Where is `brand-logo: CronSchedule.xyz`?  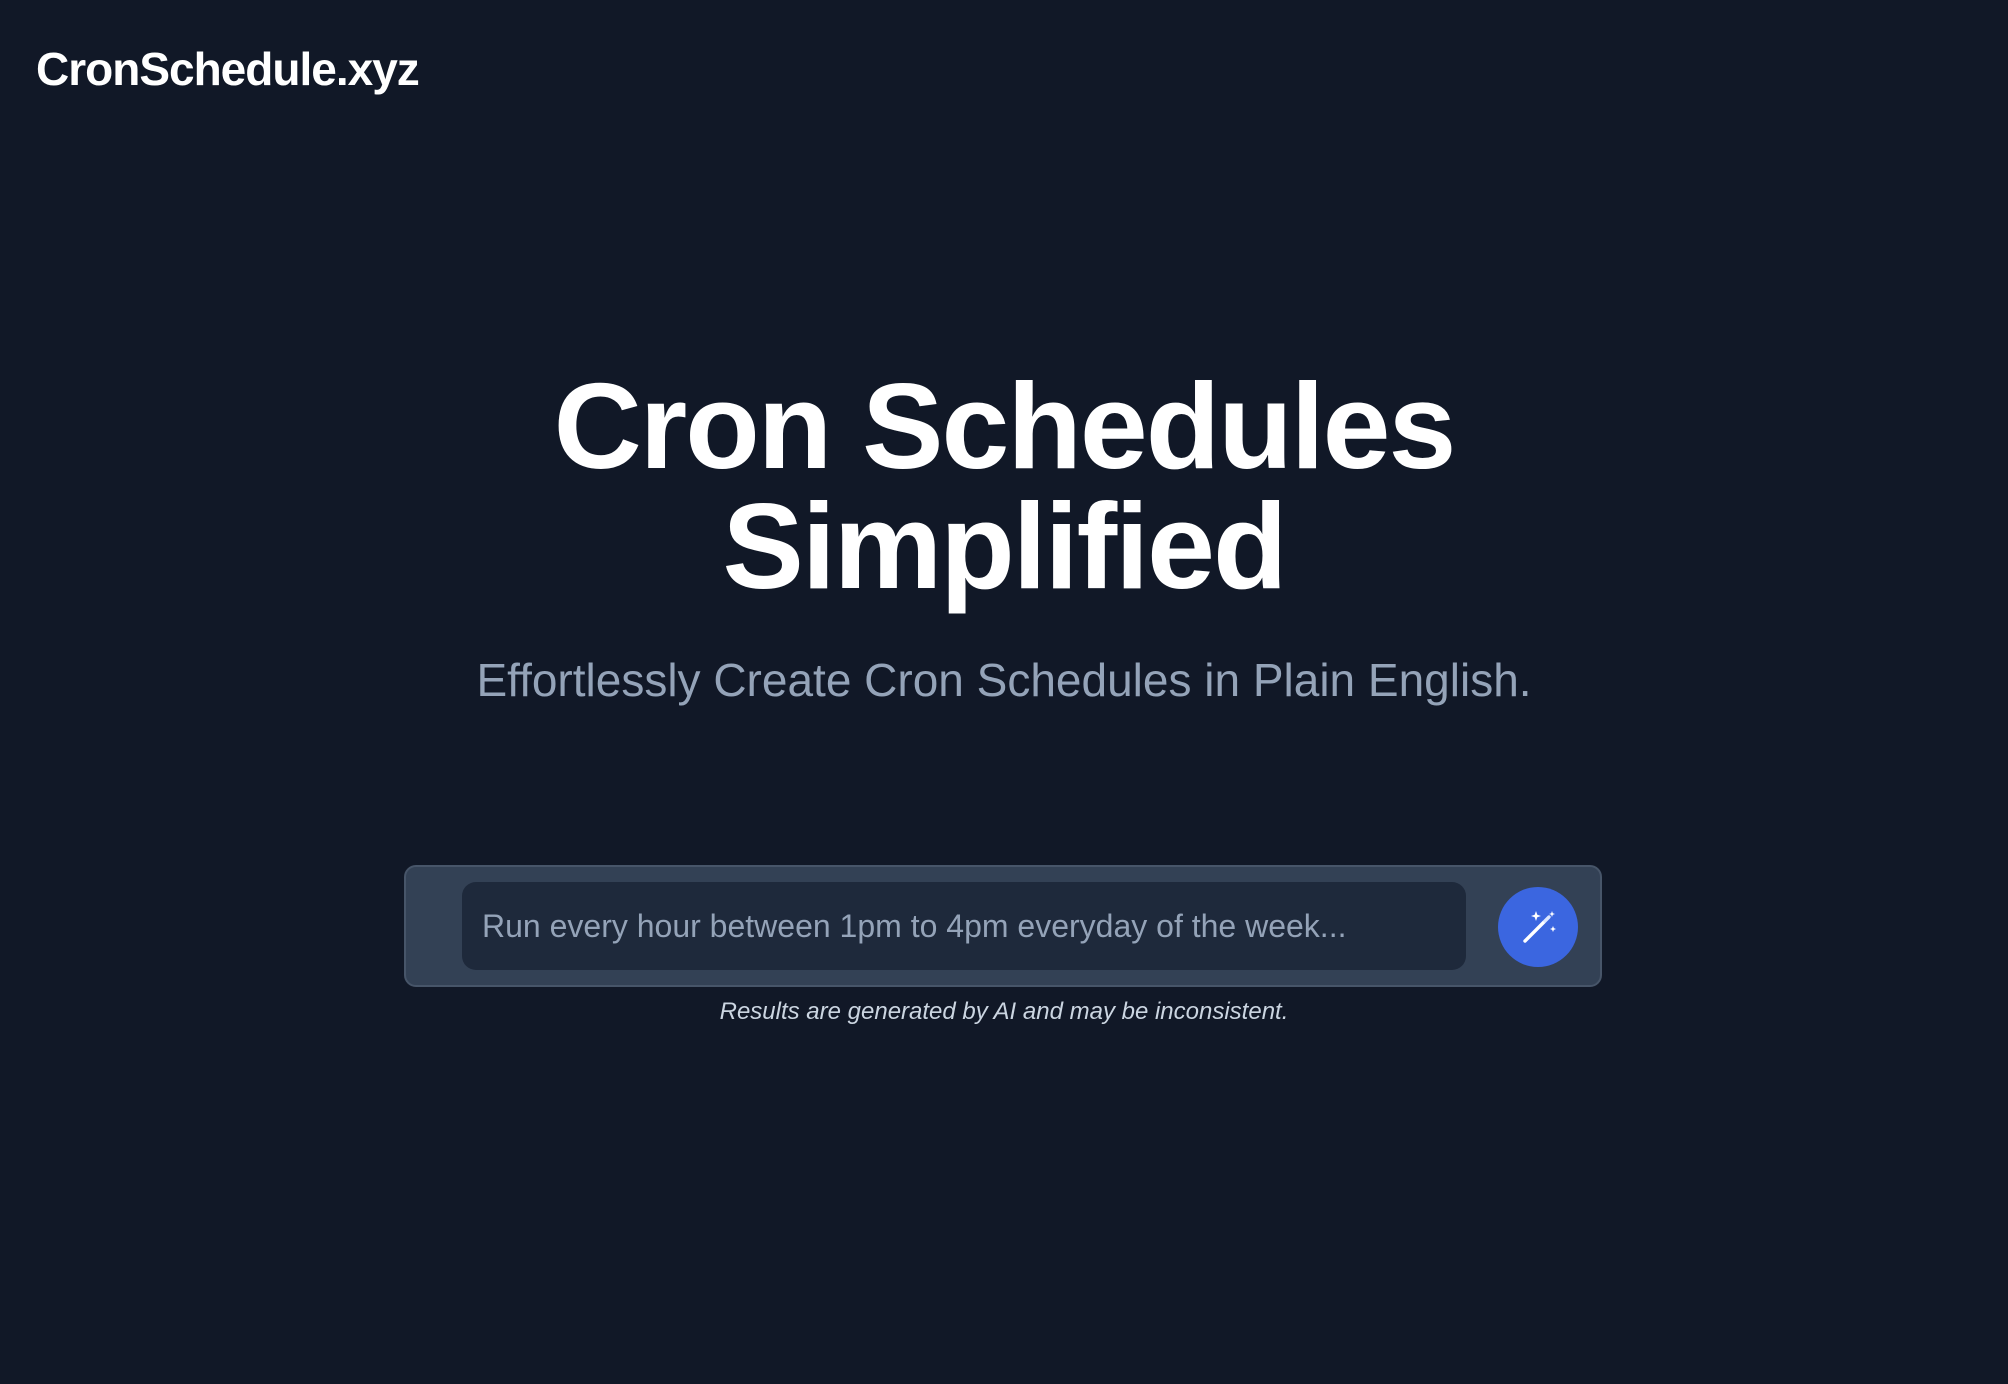 brand-logo: CronSchedule.xyz is located at coordinates (228, 69).